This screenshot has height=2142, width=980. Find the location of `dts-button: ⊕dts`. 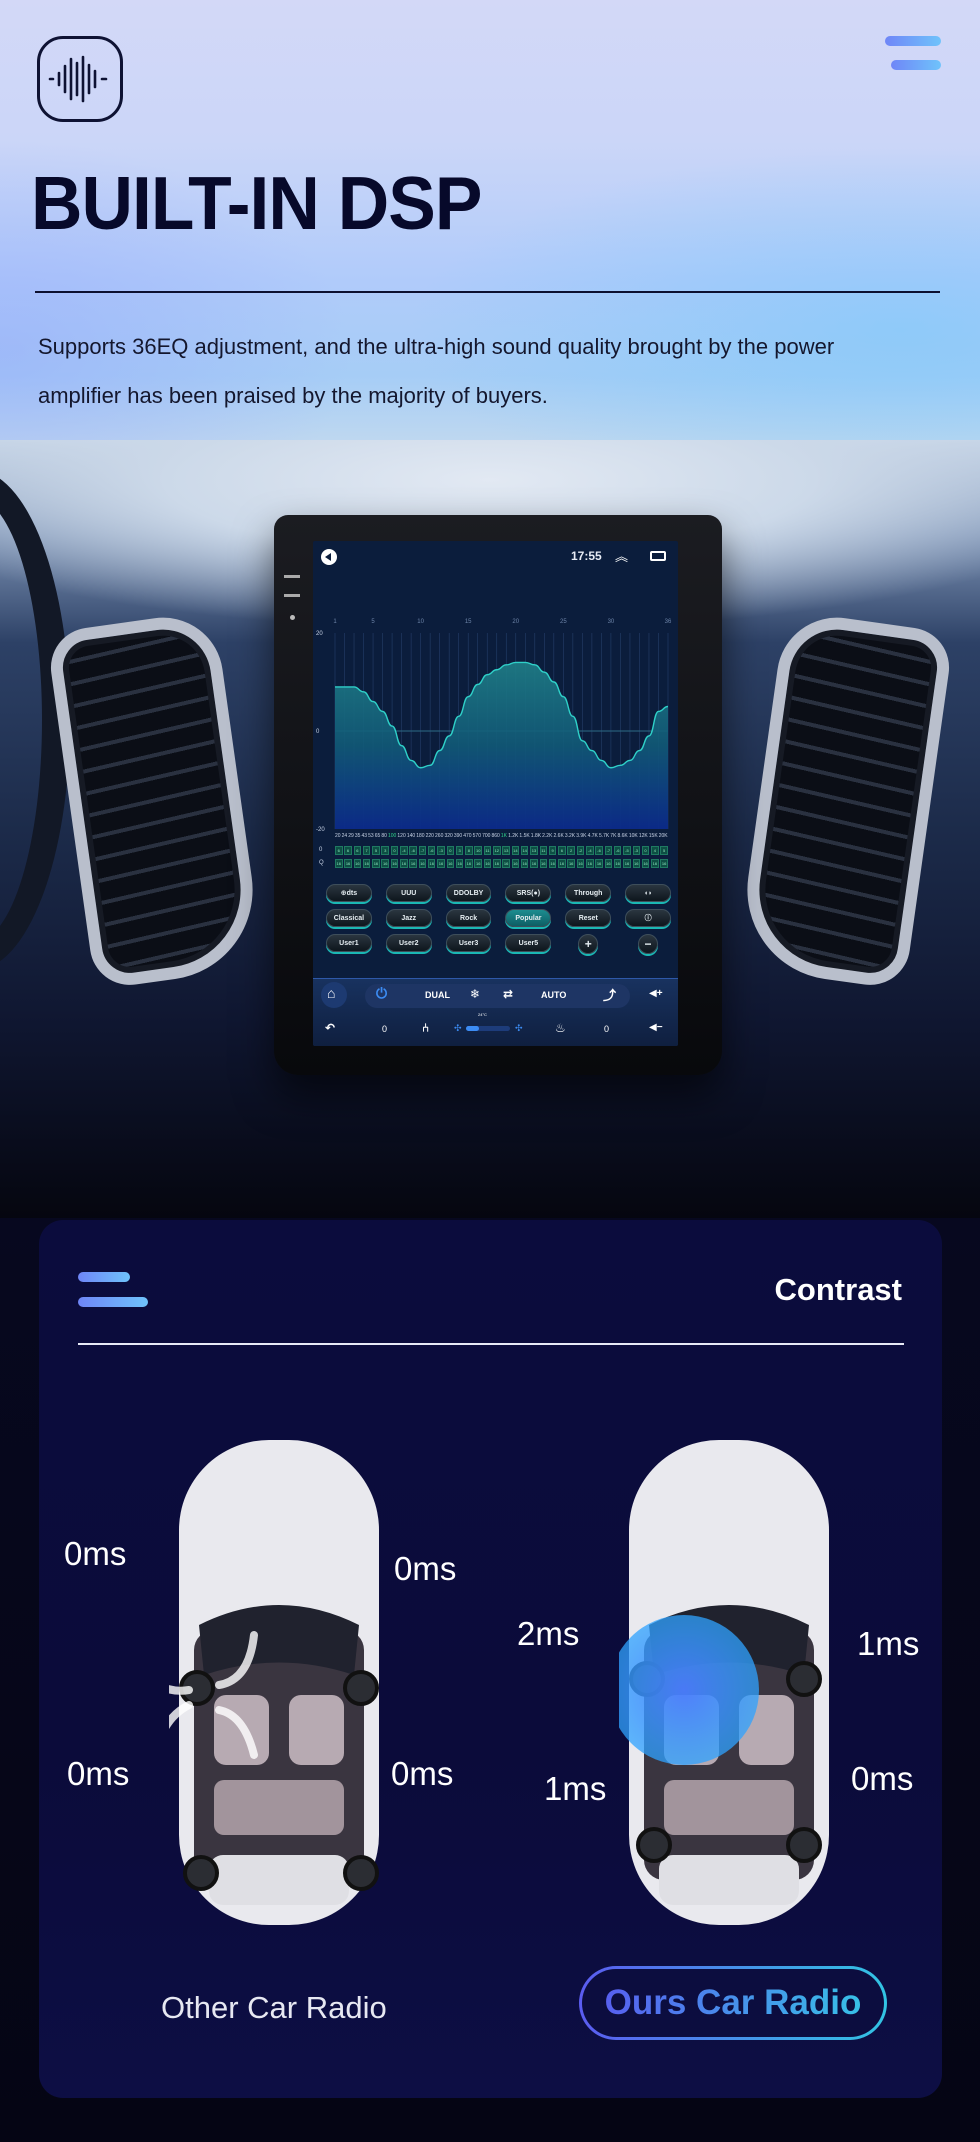

dts-button: ⊕dts is located at coordinates (349, 893).